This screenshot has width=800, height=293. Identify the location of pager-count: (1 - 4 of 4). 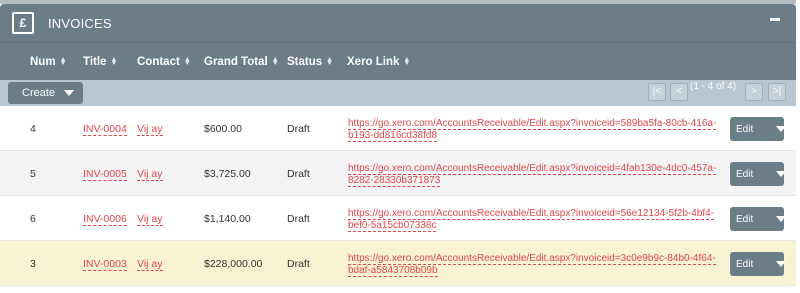
(713, 86).